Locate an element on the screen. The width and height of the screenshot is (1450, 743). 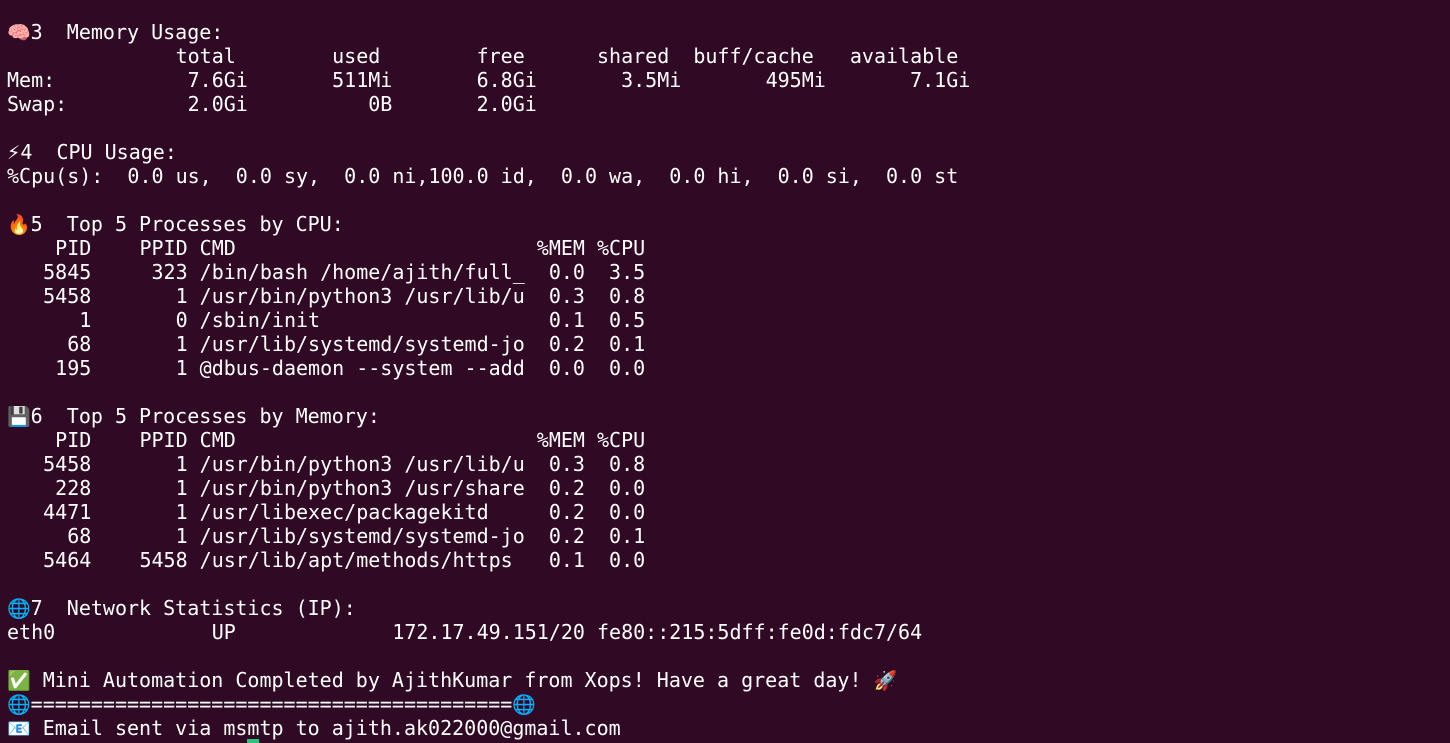
top-cpu-heading: 🔥5 Top 5 Processes by CPU: is located at coordinates (728, 224).